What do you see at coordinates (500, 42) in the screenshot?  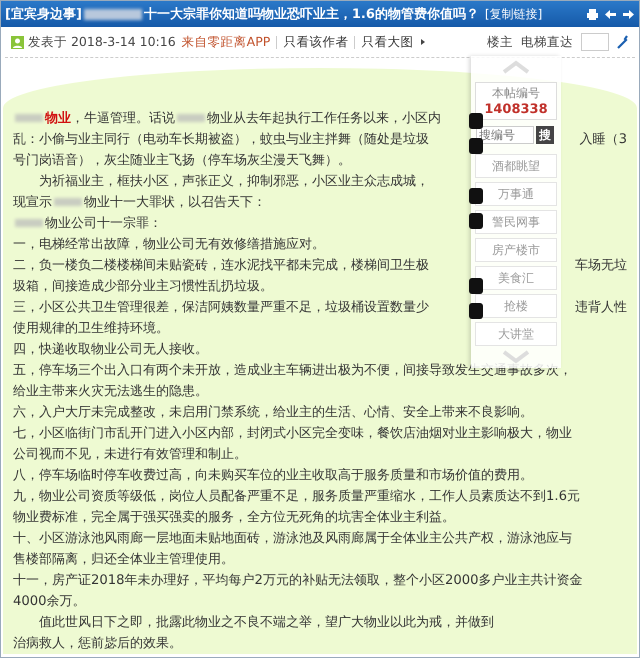 I see `floor-label: 楼主` at bounding box center [500, 42].